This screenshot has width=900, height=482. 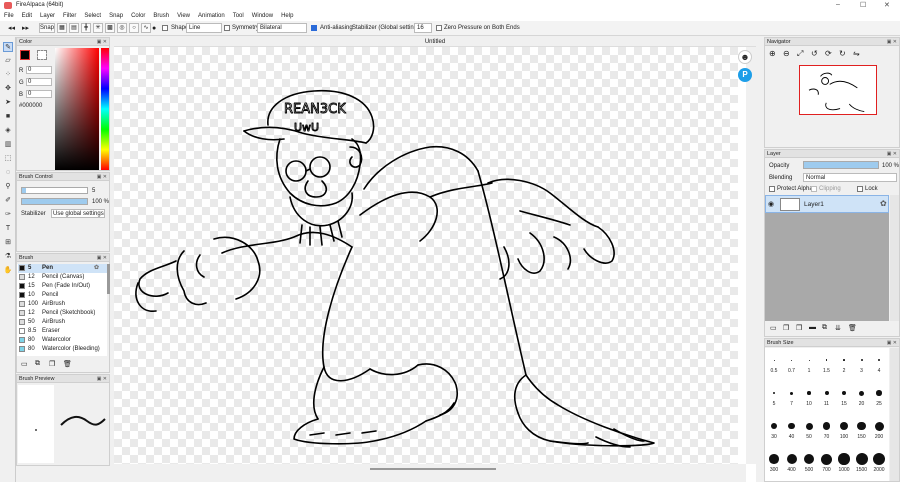 I want to click on brush-size-label: 2000, so click(x=879, y=470).